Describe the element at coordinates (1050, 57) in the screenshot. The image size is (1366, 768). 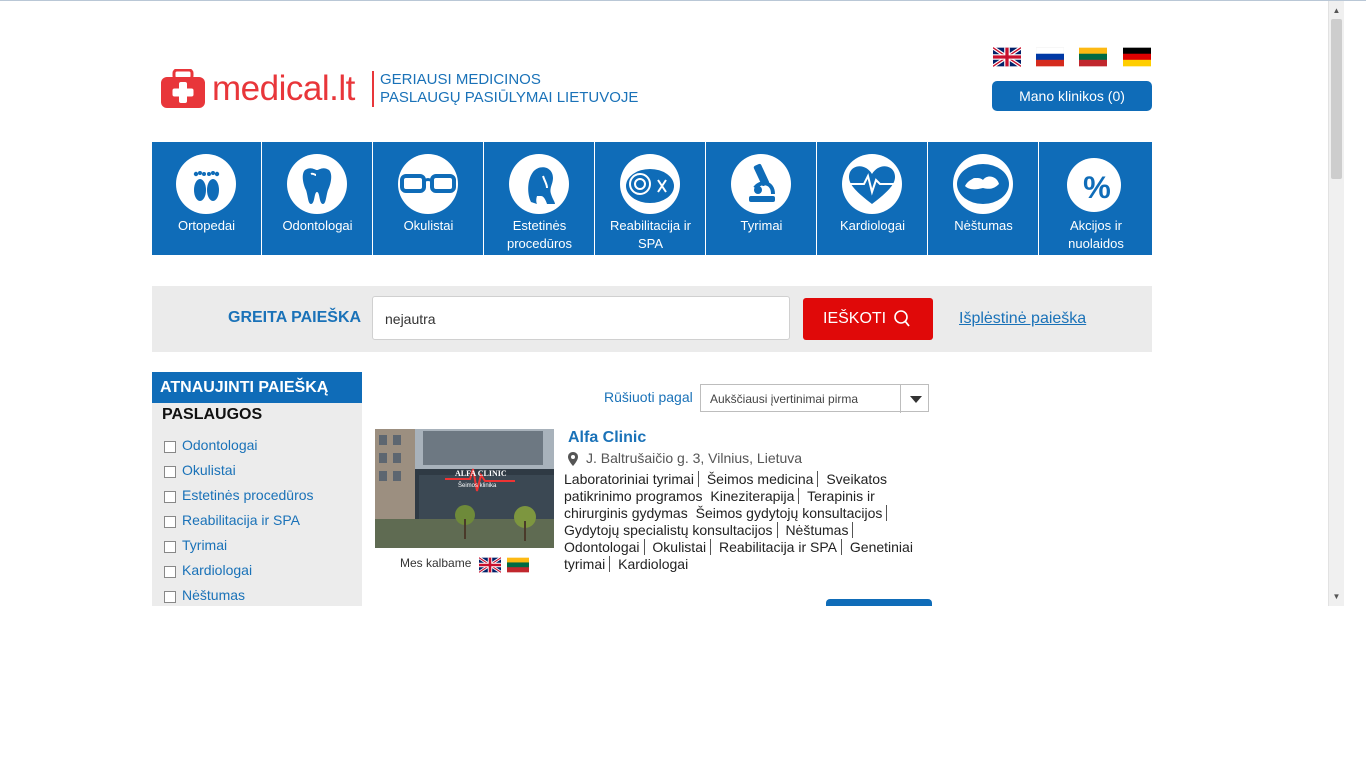
I see `ru-flag-icon` at that location.